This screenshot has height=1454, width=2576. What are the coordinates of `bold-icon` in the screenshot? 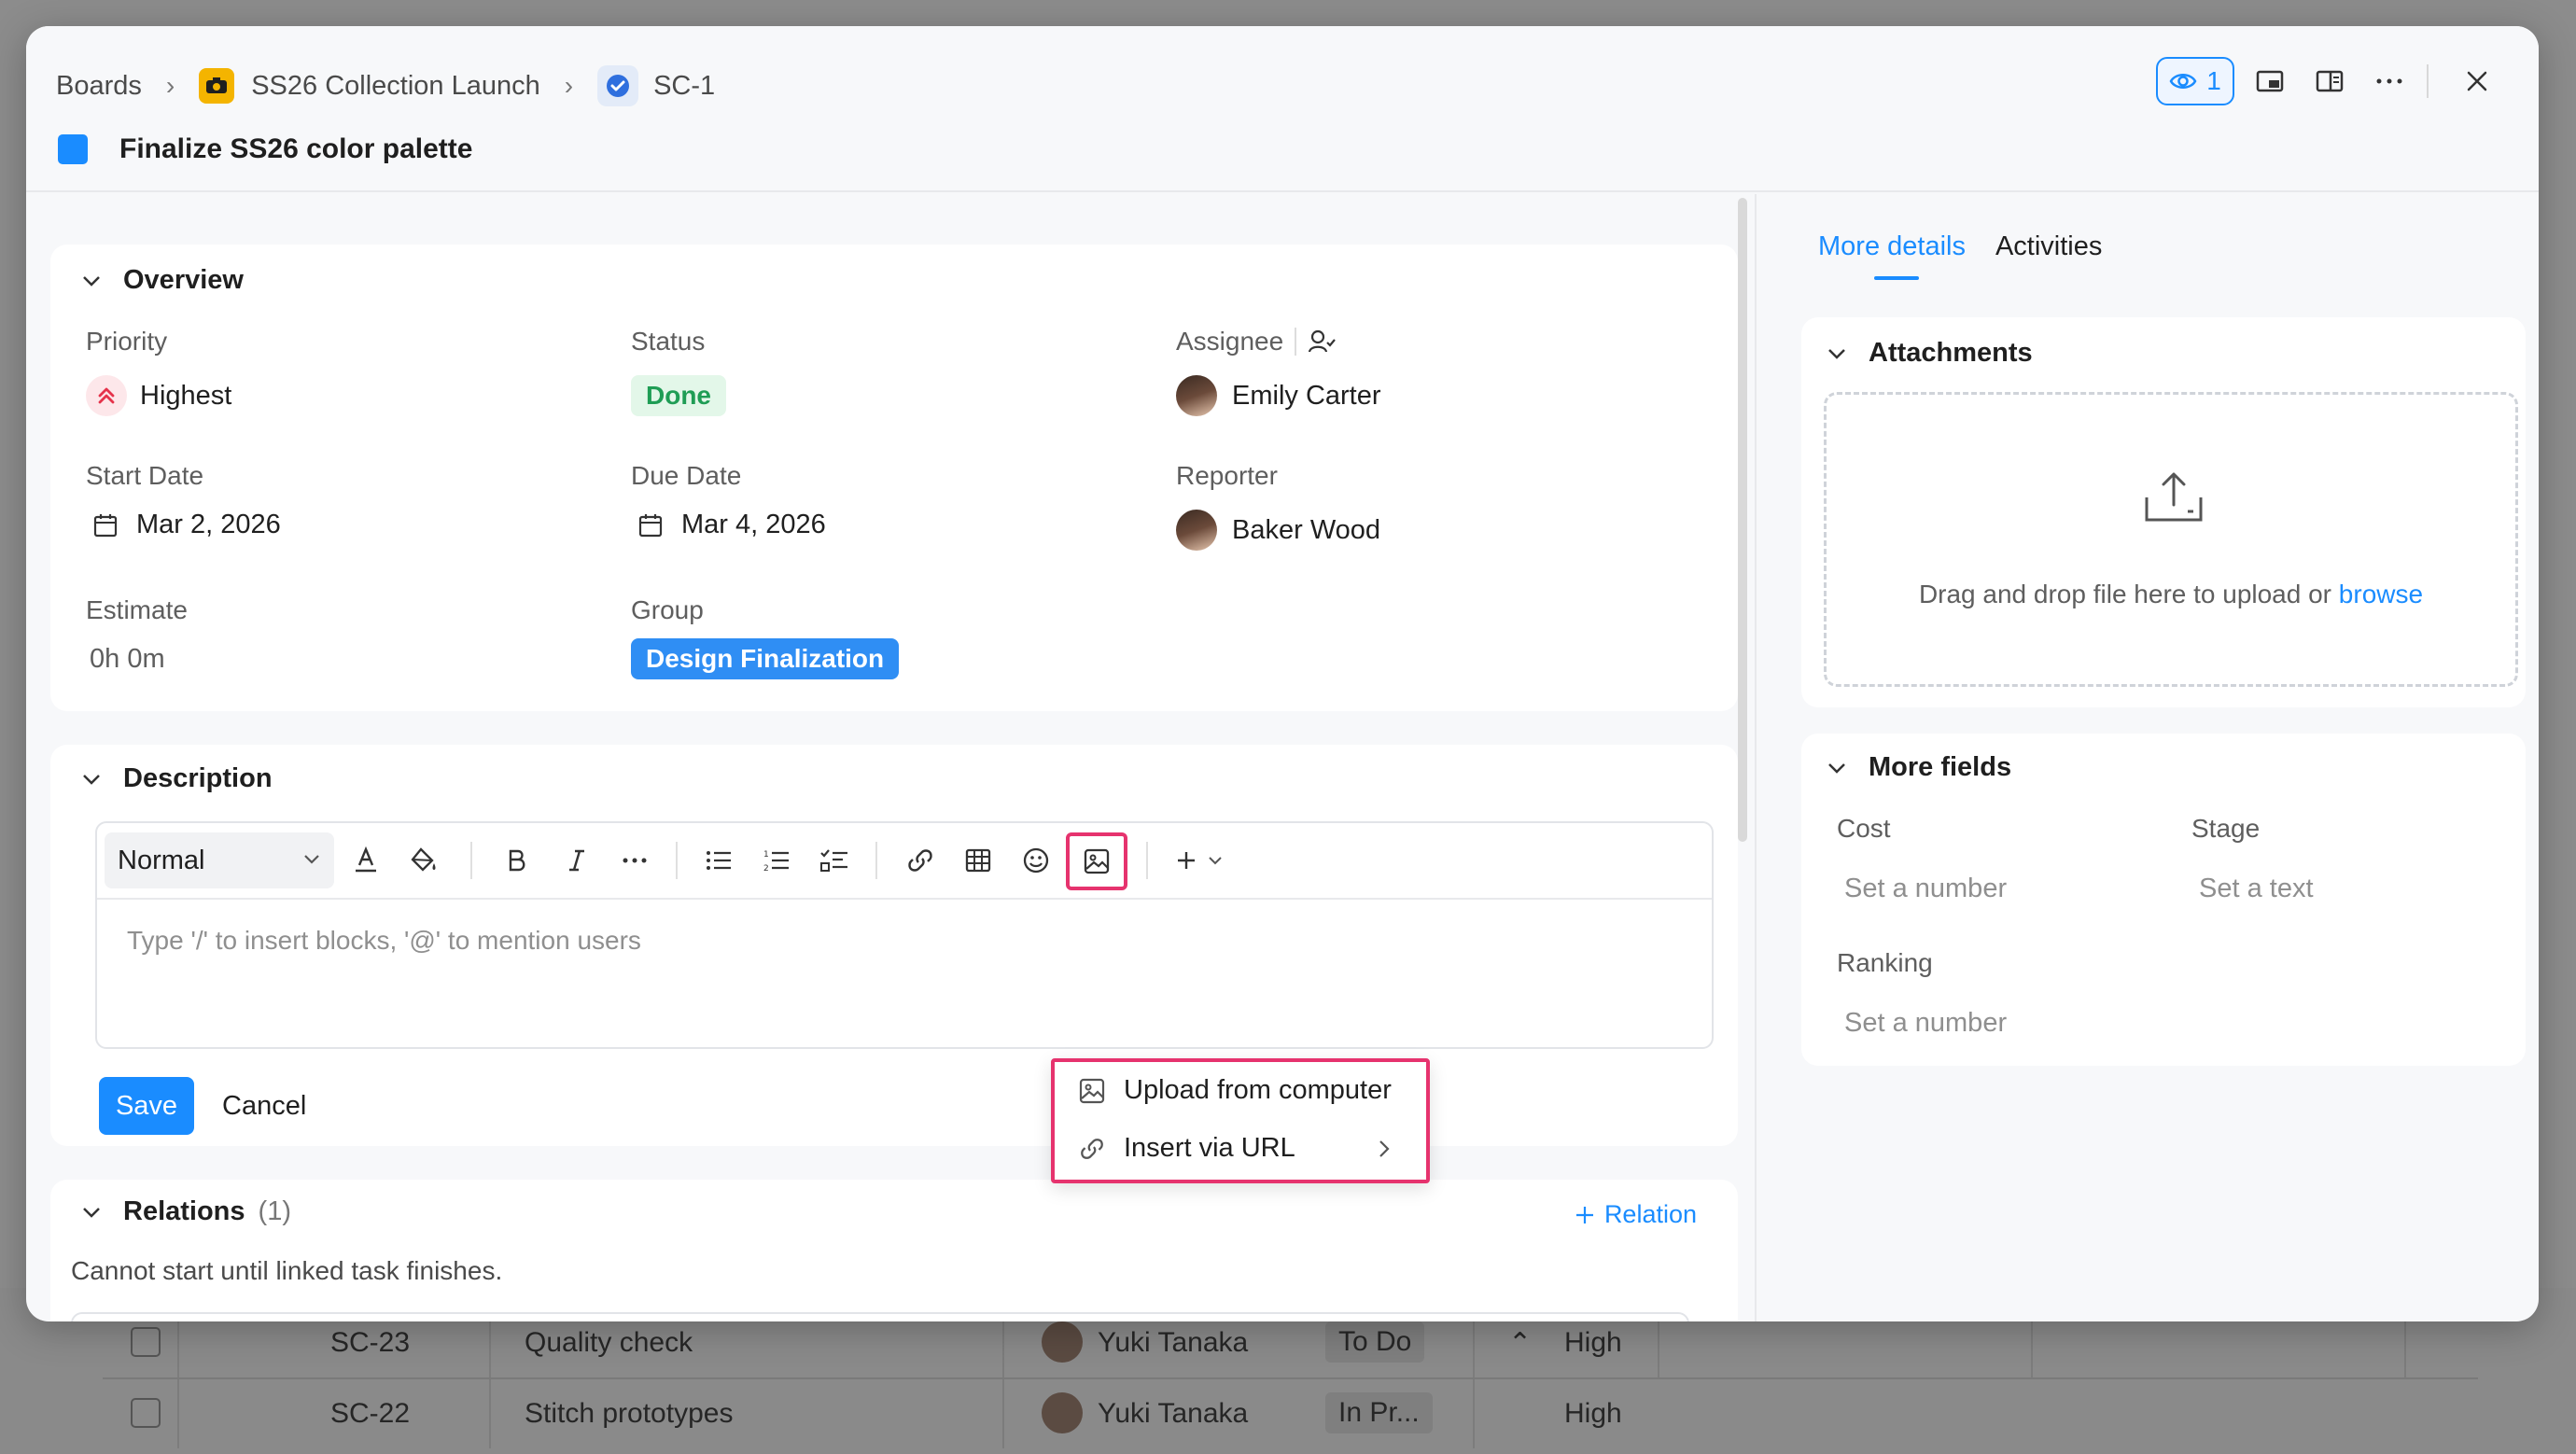 It's located at (517, 860).